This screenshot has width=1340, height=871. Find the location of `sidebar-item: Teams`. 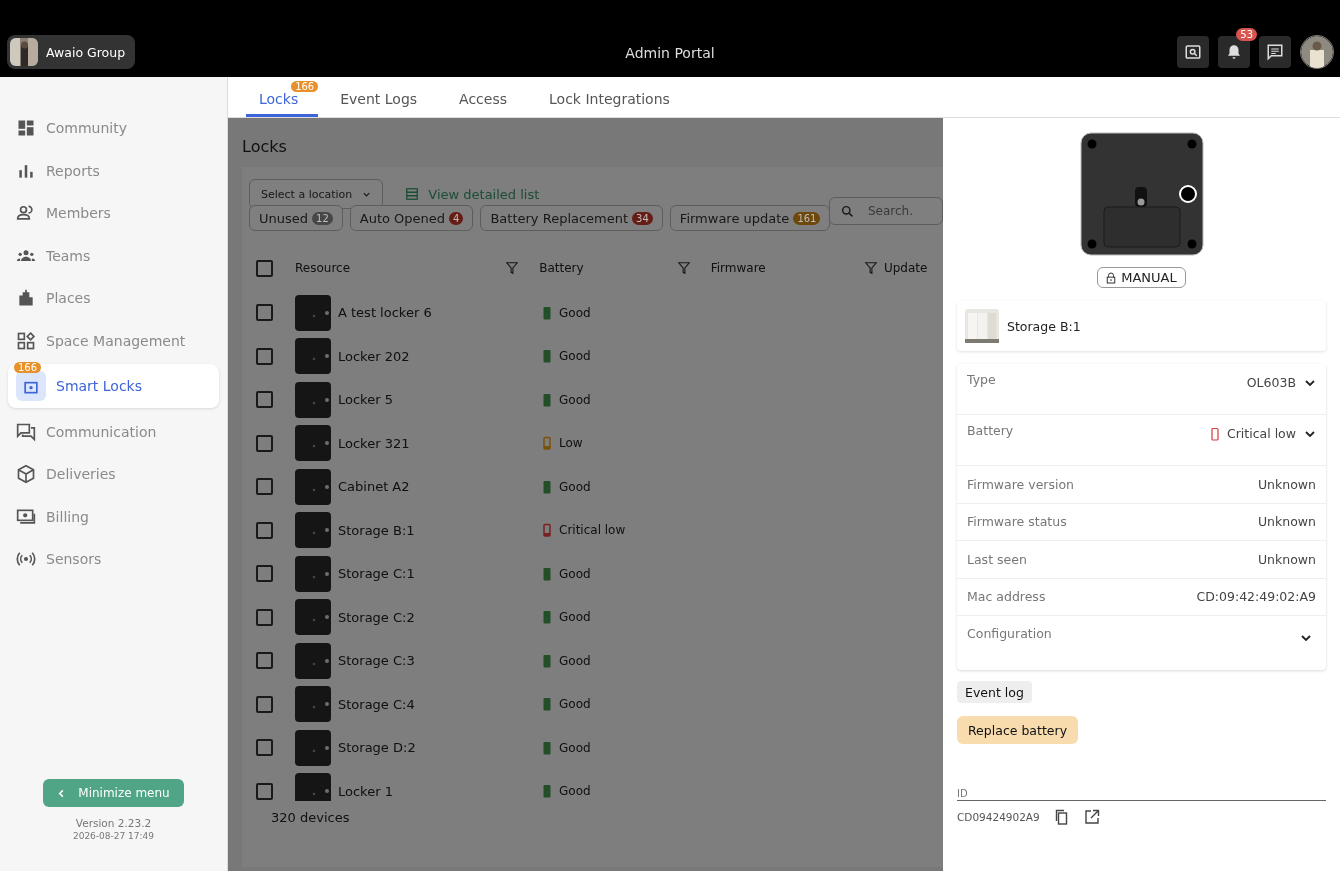

sidebar-item: Teams is located at coordinates (113, 255).